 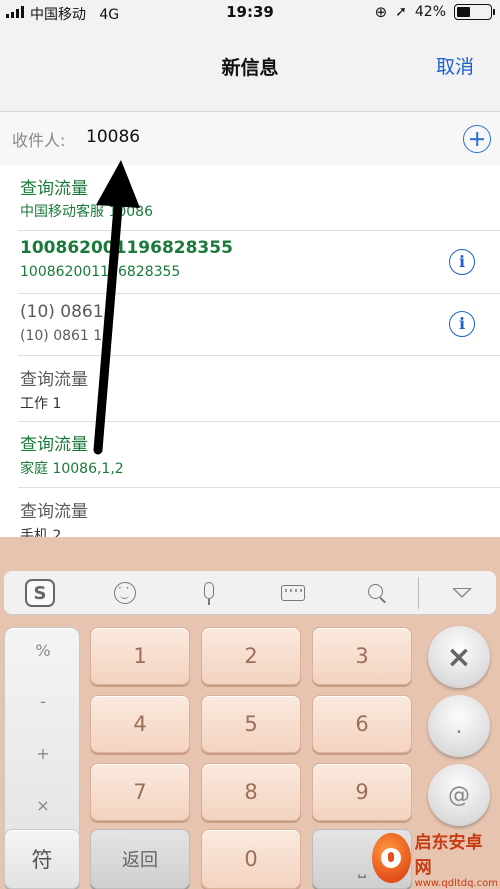 I want to click on symbol-key-plus: +, so click(x=43, y=753).